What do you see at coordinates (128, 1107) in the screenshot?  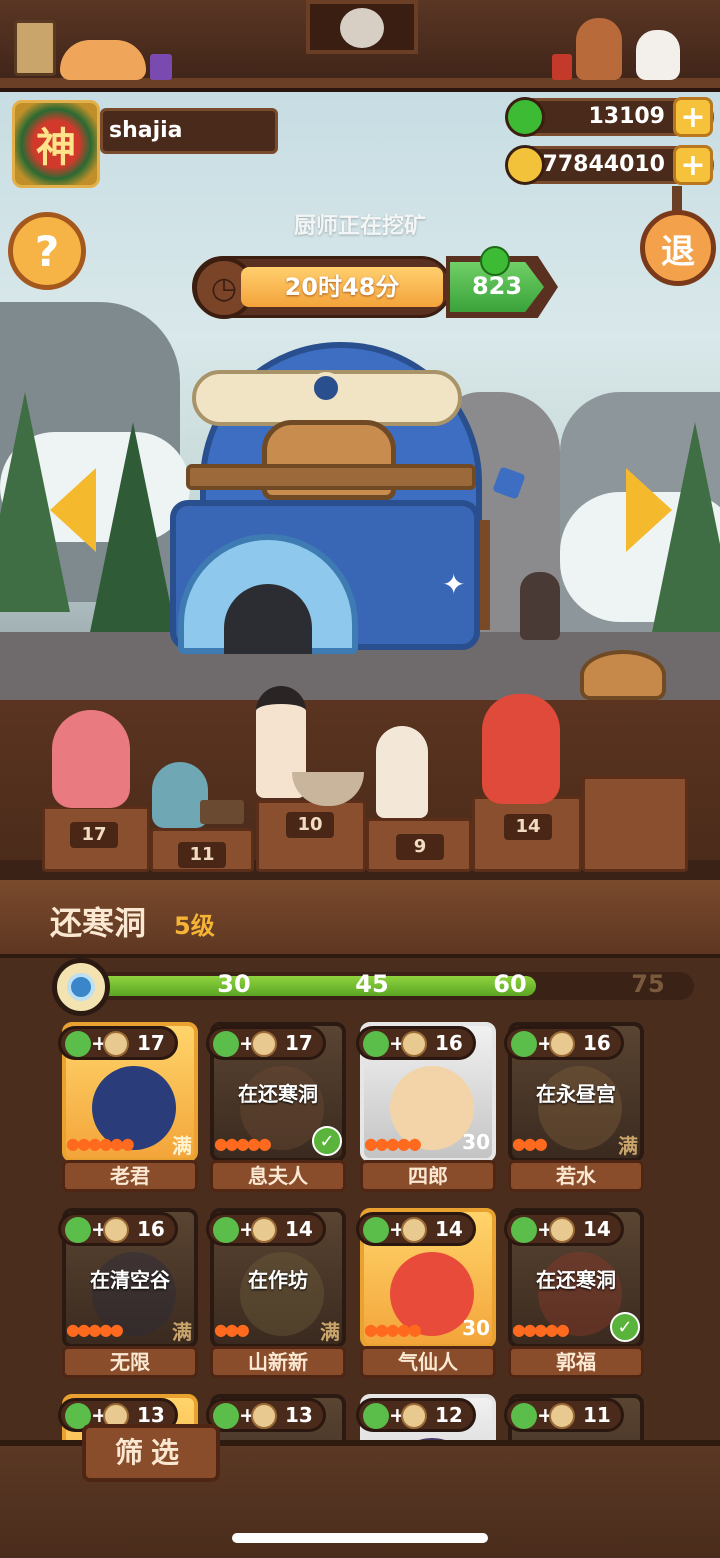 I see `chef-card: +17 ●●●●●● 满老君` at bounding box center [128, 1107].